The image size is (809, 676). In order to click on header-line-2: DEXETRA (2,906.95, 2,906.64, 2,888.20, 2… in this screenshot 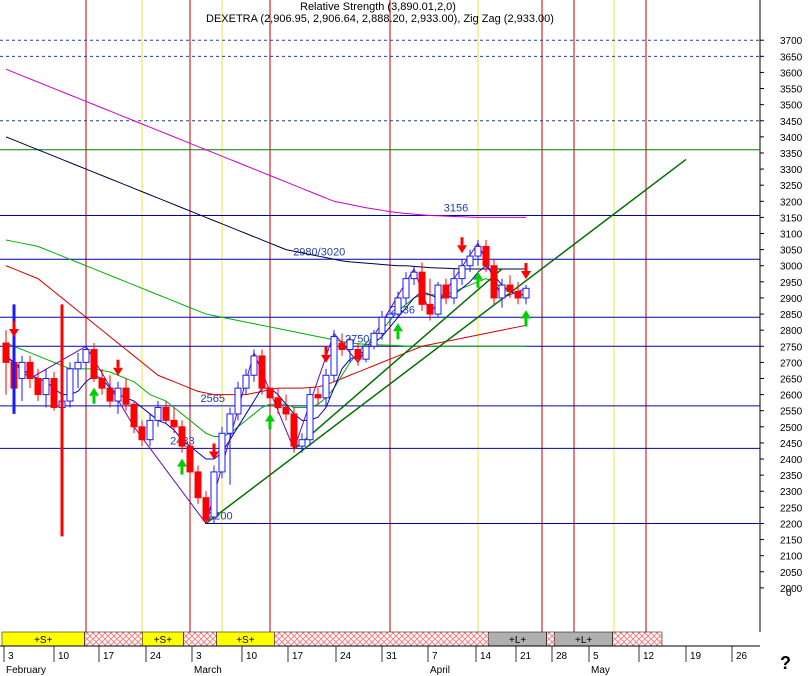, I will do `click(380, 19)`.